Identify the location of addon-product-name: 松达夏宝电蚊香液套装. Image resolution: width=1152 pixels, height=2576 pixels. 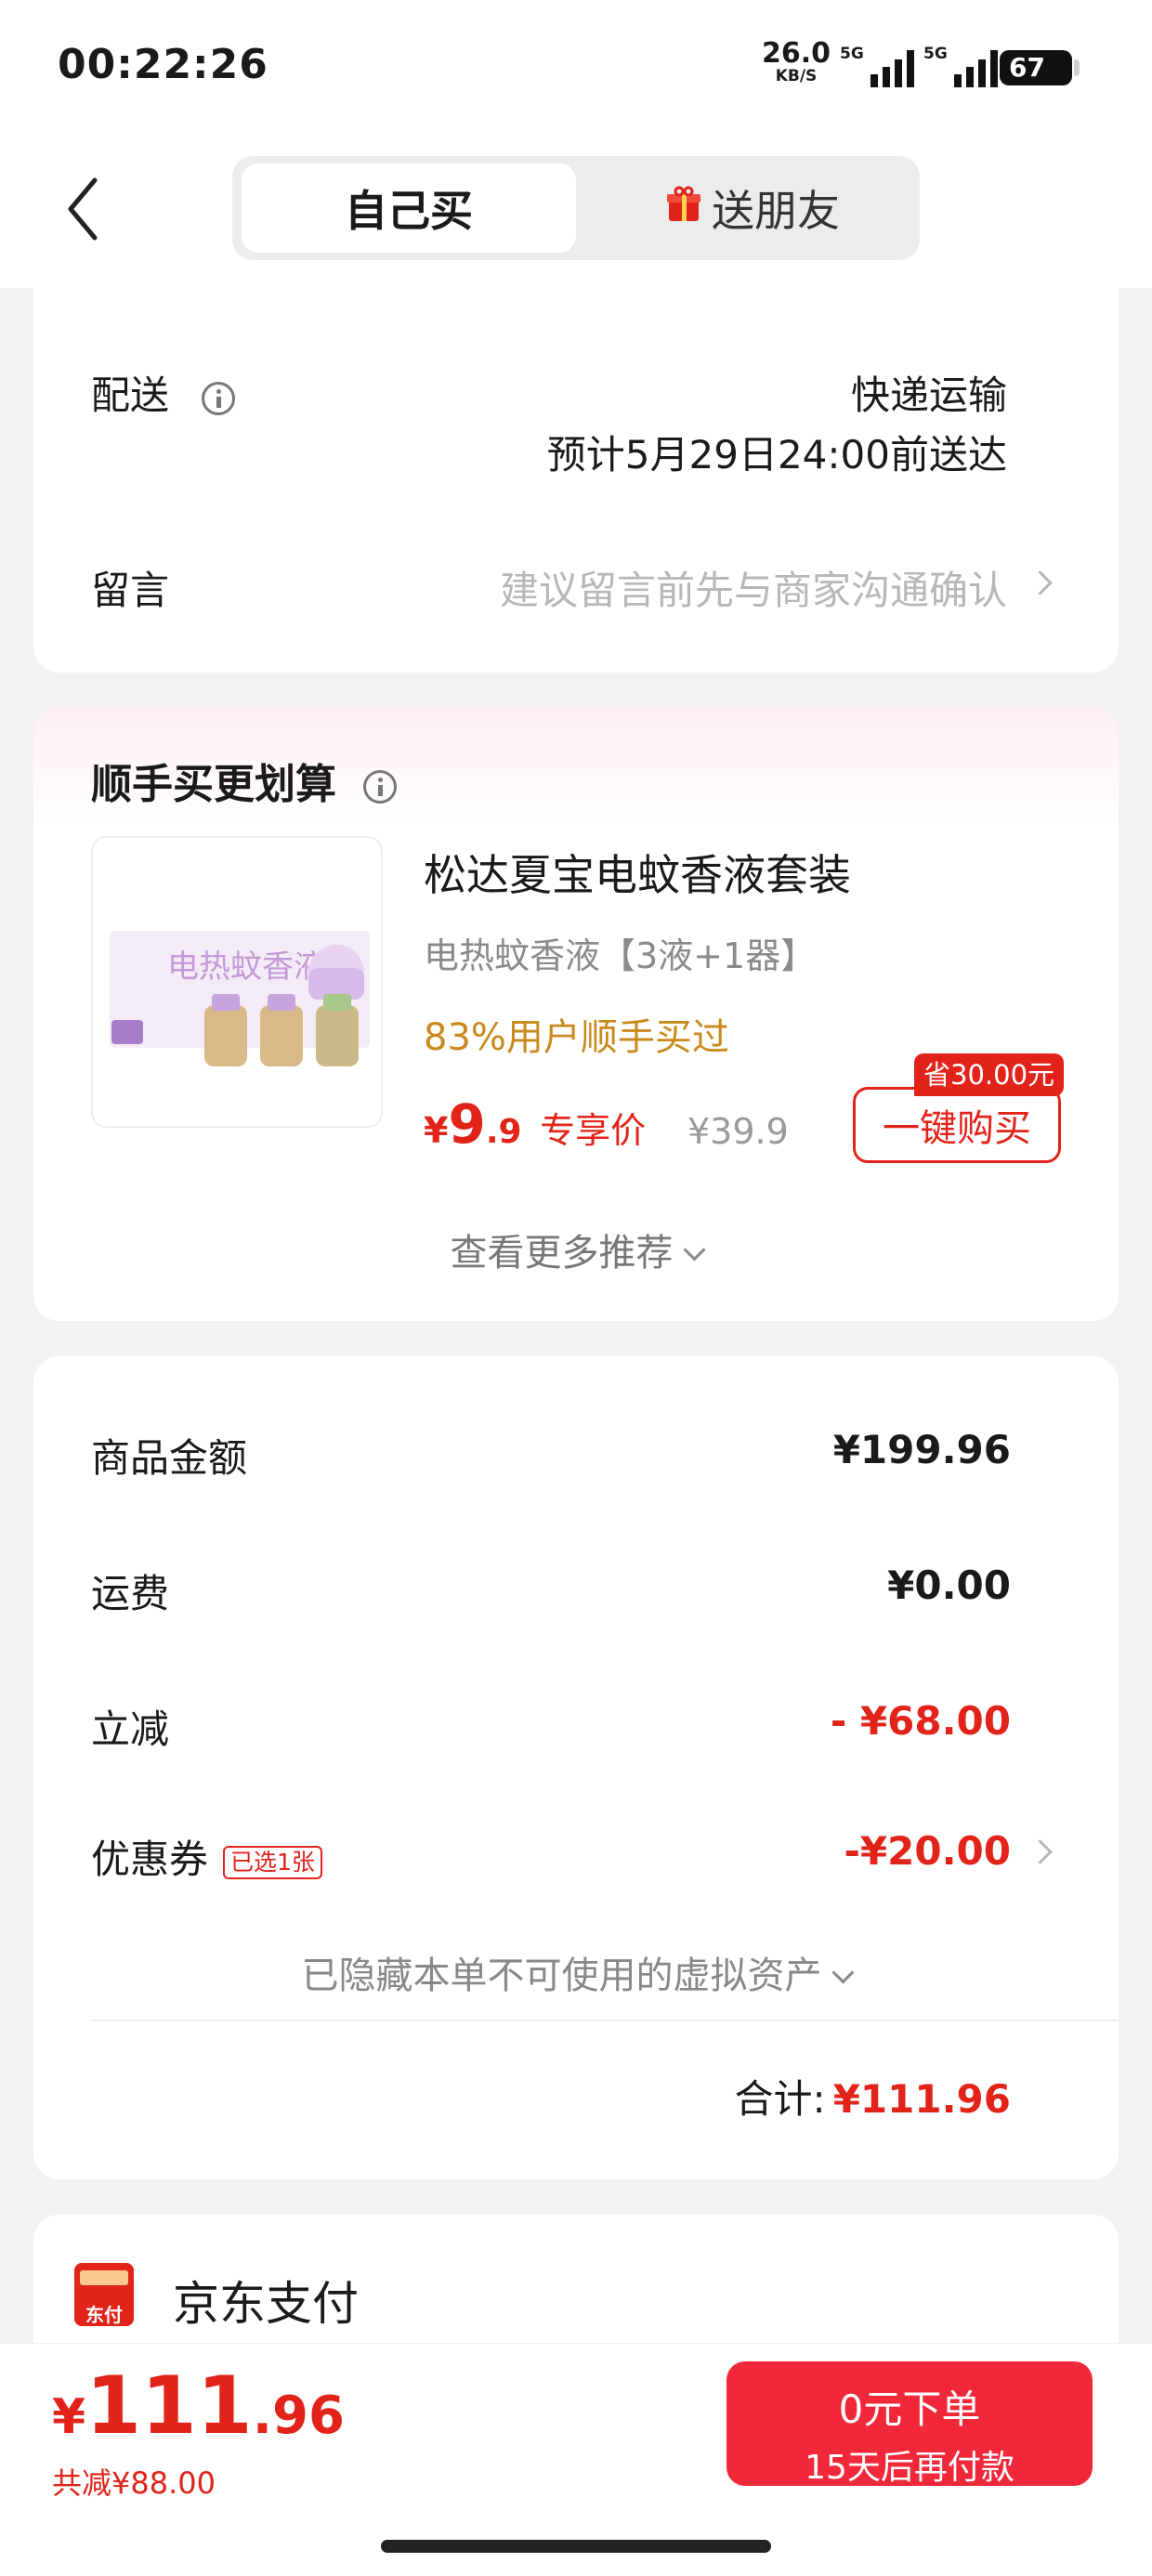
(637, 872).